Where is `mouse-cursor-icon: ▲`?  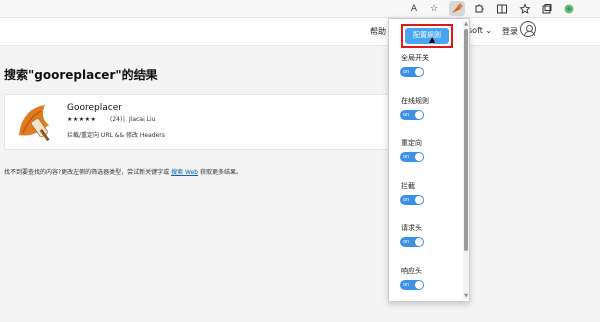 mouse-cursor-icon: ▲ is located at coordinates (432, 39).